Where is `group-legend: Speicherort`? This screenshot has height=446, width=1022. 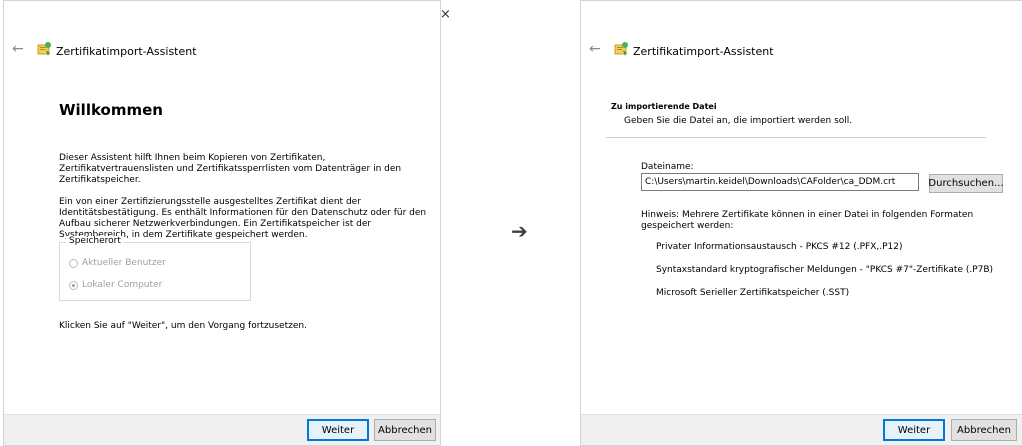
group-legend: Speicherort is located at coordinates (95, 241).